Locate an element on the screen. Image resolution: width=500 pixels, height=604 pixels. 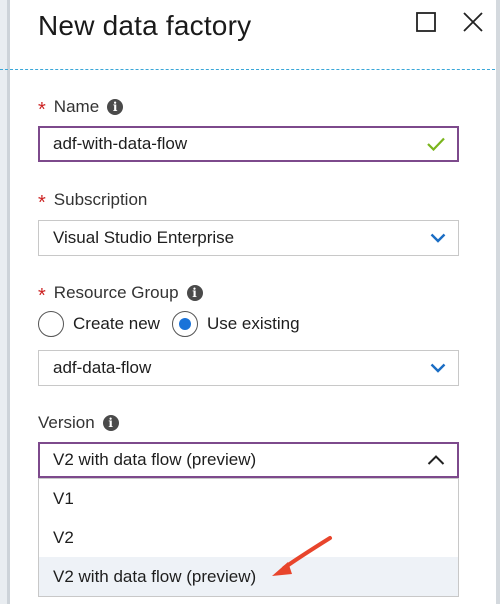
close-icon is located at coordinates (473, 22).